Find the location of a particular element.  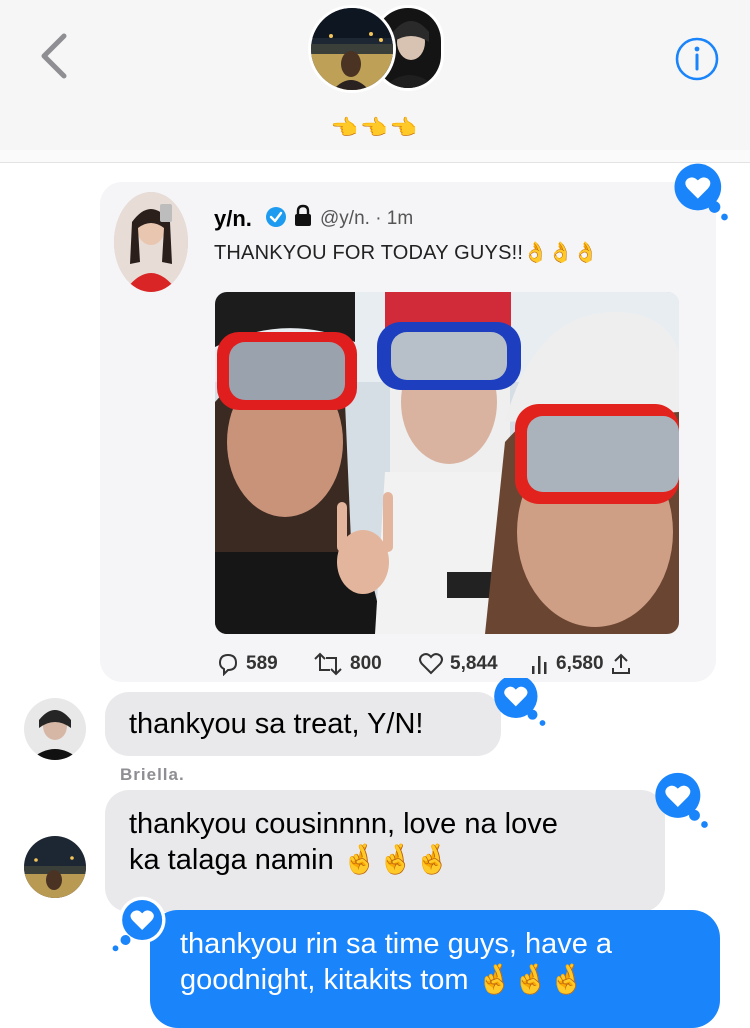

header-divider is located at coordinates (375, 156).